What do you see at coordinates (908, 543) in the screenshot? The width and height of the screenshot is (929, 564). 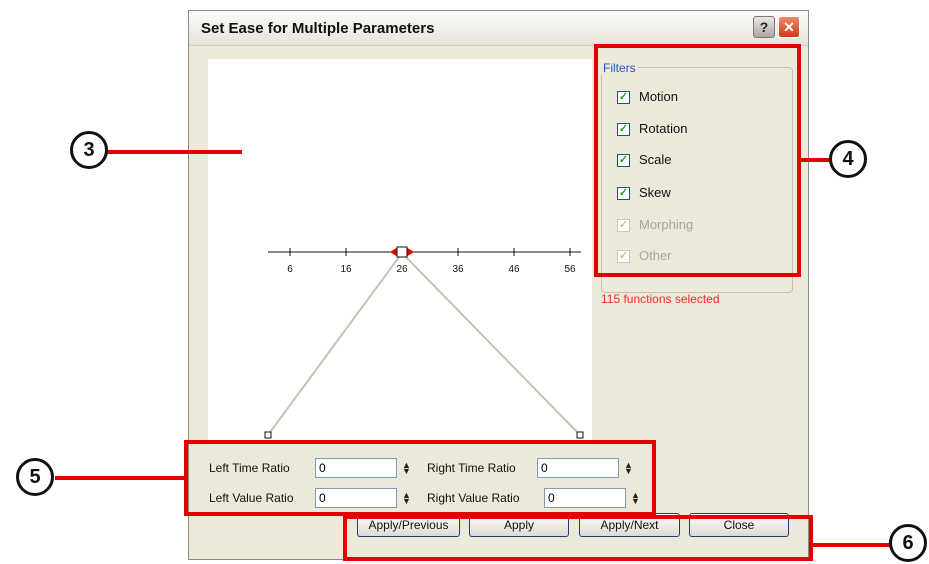 I see `callout-6: 6` at bounding box center [908, 543].